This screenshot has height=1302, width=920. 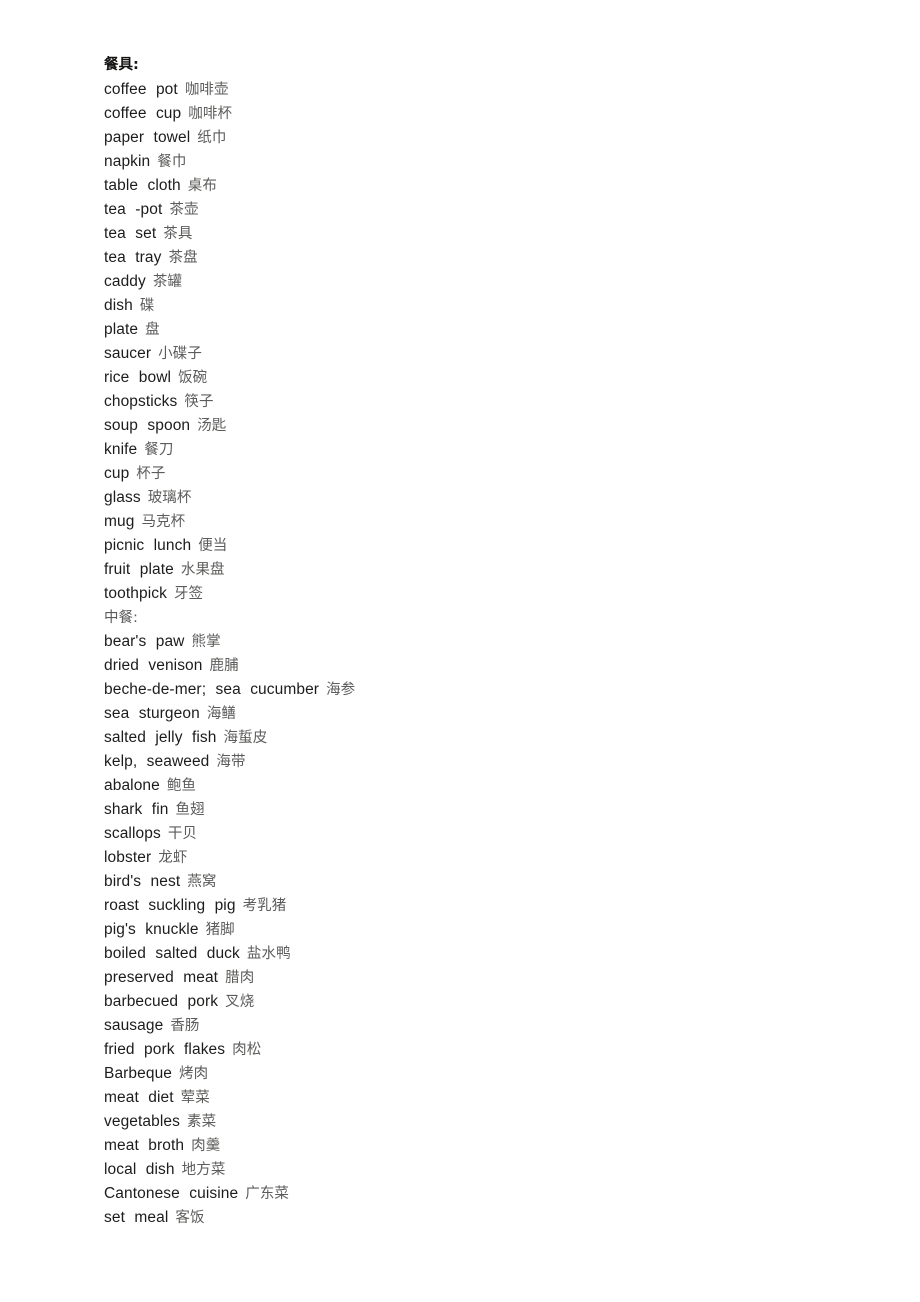 What do you see at coordinates (144, 1145) in the screenshot?
I see `entry-term-english: meat broth` at bounding box center [144, 1145].